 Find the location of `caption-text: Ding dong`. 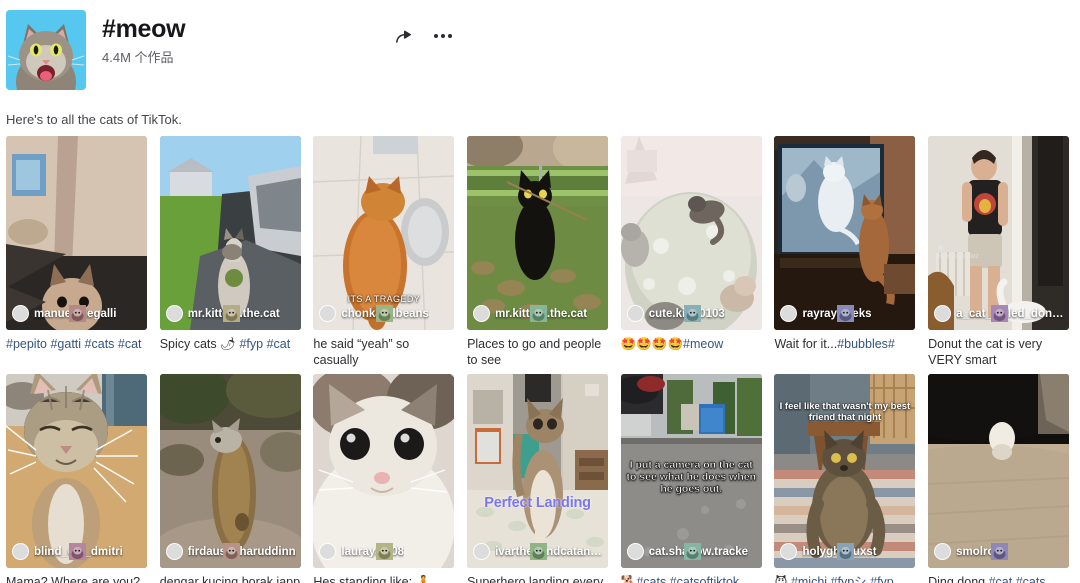

caption-text: Ding dong is located at coordinates (958, 579).